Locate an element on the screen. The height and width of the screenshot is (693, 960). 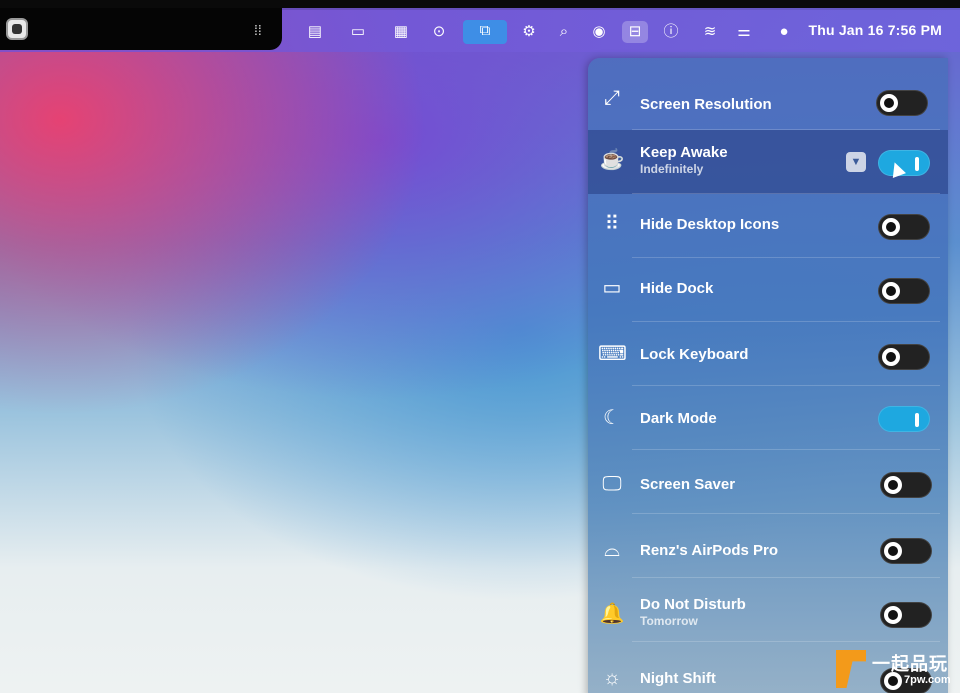
toggle-hide-dock is located at coordinates (904, 291).